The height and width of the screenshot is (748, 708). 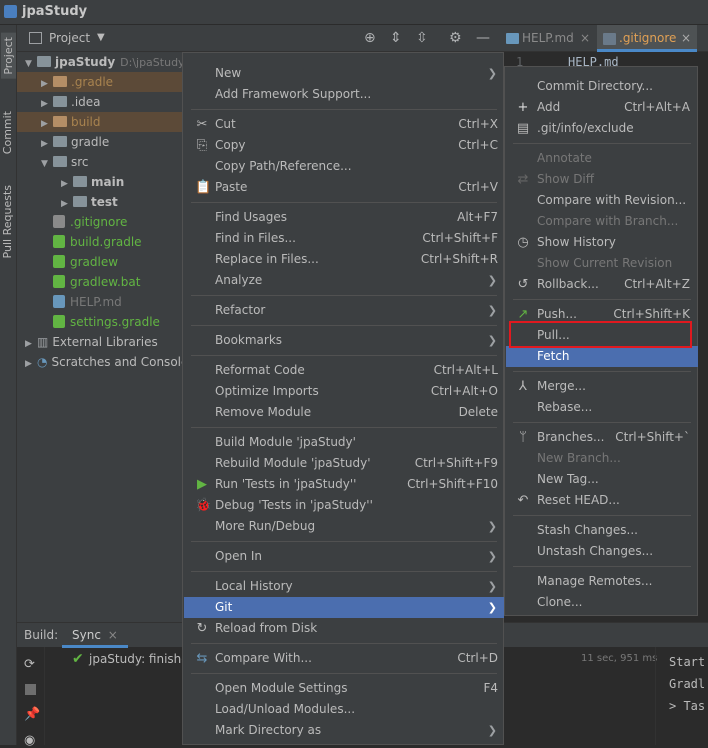 What do you see at coordinates (548, 38) in the screenshot?
I see `tab-help-md: HELP.md ×` at bounding box center [548, 38].